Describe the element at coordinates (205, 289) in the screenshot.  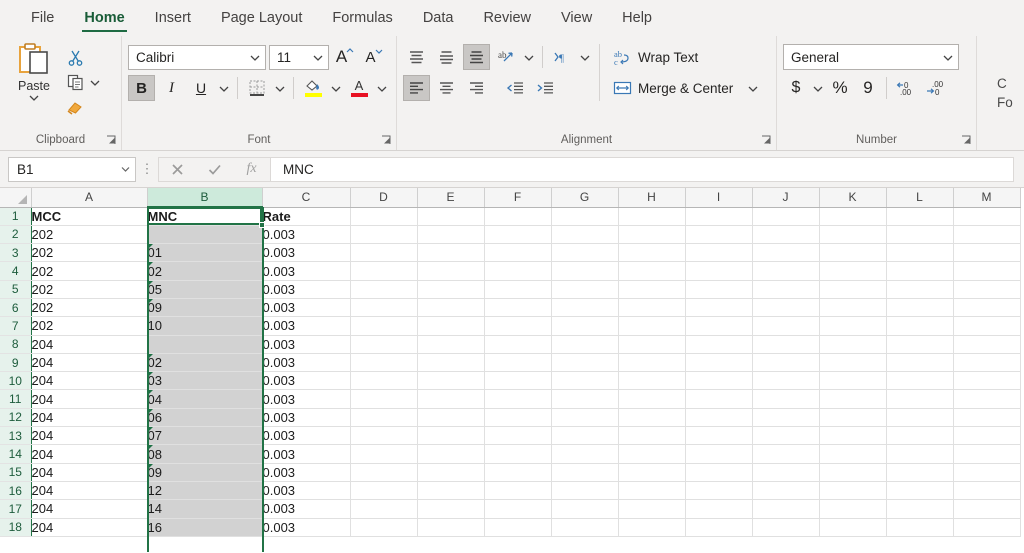
I see `cell-B5: 05` at that location.